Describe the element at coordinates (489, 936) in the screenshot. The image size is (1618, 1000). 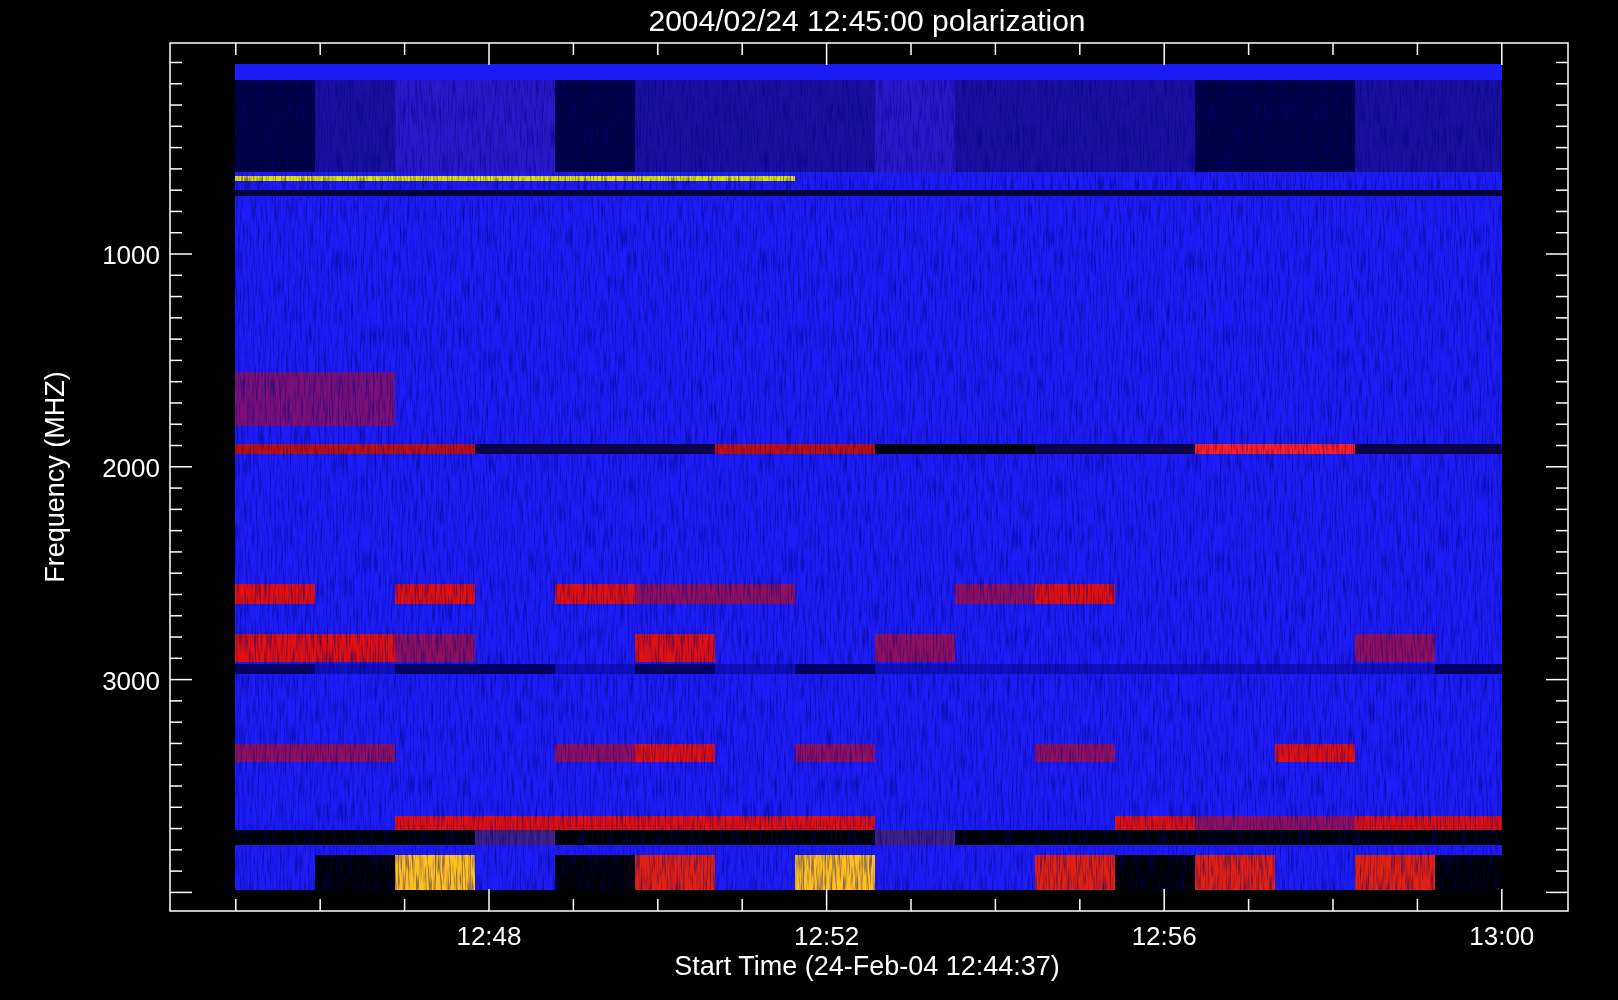
I see `x-tick-label: 12:48` at that location.